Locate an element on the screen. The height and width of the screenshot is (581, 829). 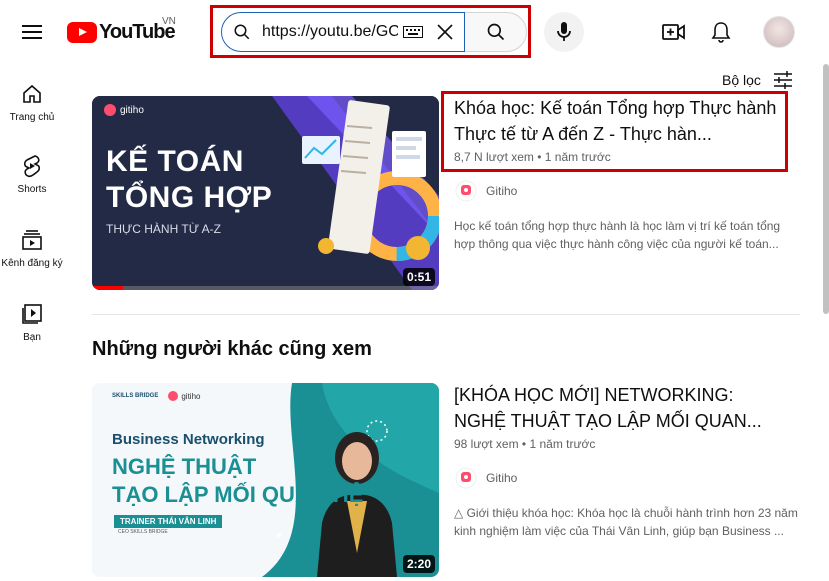
gitiho-watermark: gitiho is located at coordinates (124, 110).